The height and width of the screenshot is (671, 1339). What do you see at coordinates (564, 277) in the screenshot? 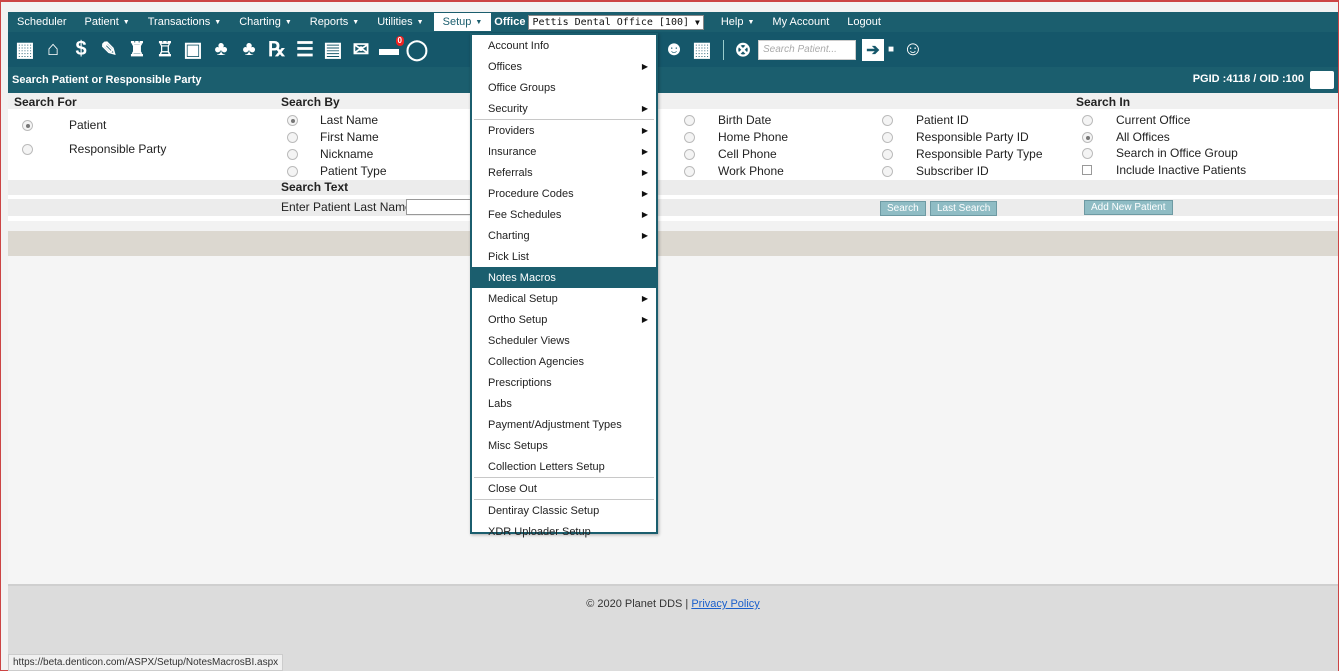
I see `setup-menu-item: Notes Macros` at bounding box center [564, 277].